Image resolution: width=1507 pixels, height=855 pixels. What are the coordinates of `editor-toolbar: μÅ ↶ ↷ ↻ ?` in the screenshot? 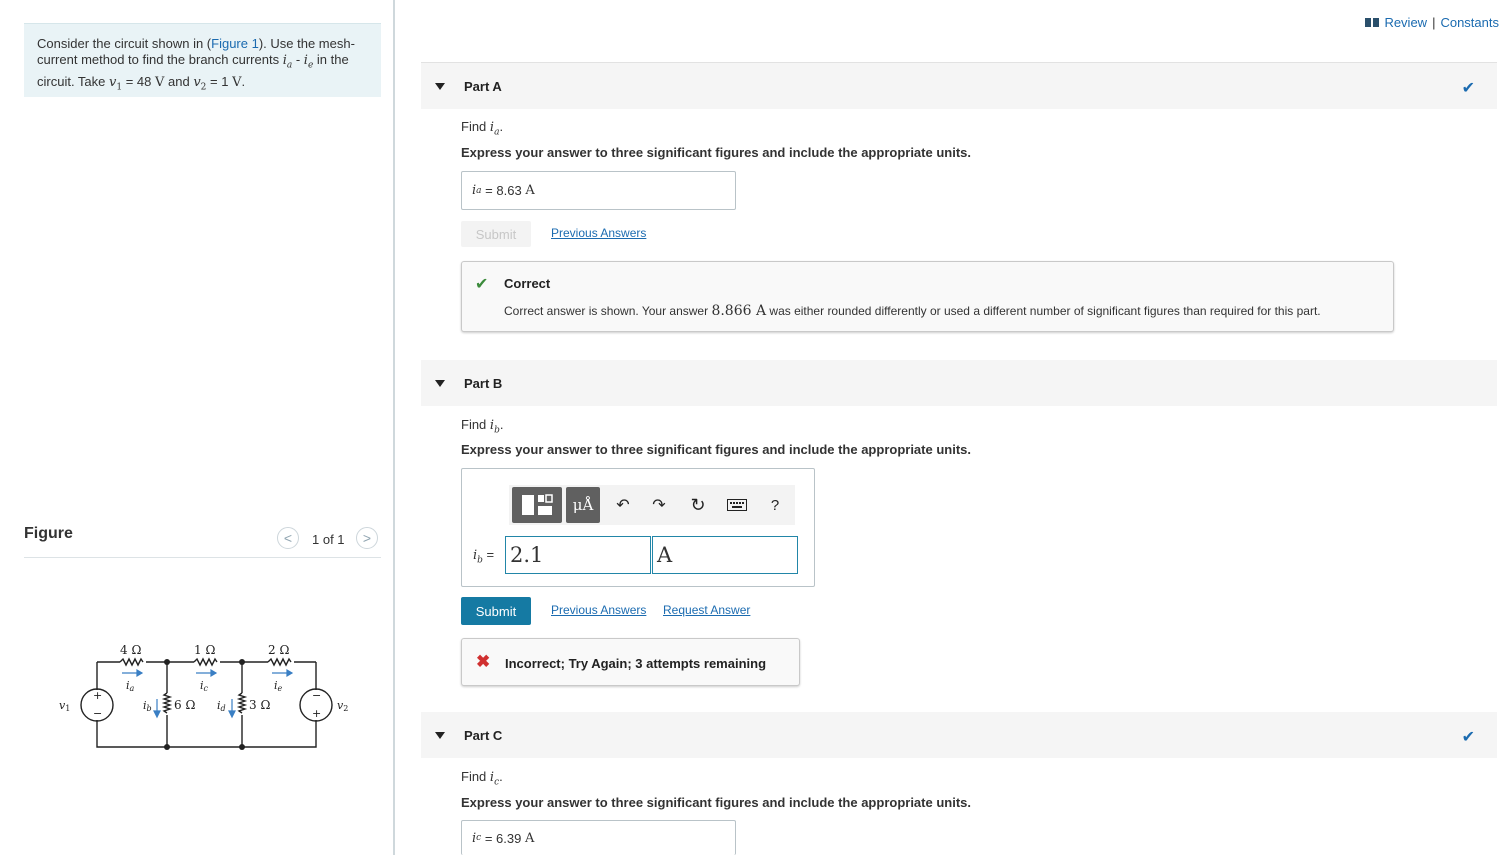 It's located at (652, 505).